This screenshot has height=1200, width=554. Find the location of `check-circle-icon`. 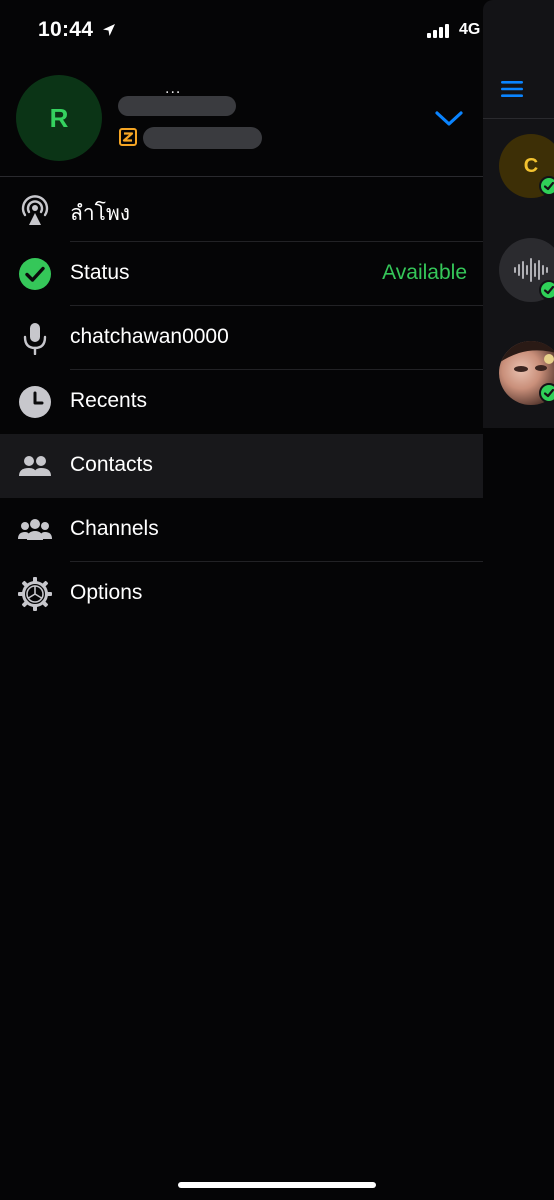

check-circle-icon is located at coordinates (35, 274).